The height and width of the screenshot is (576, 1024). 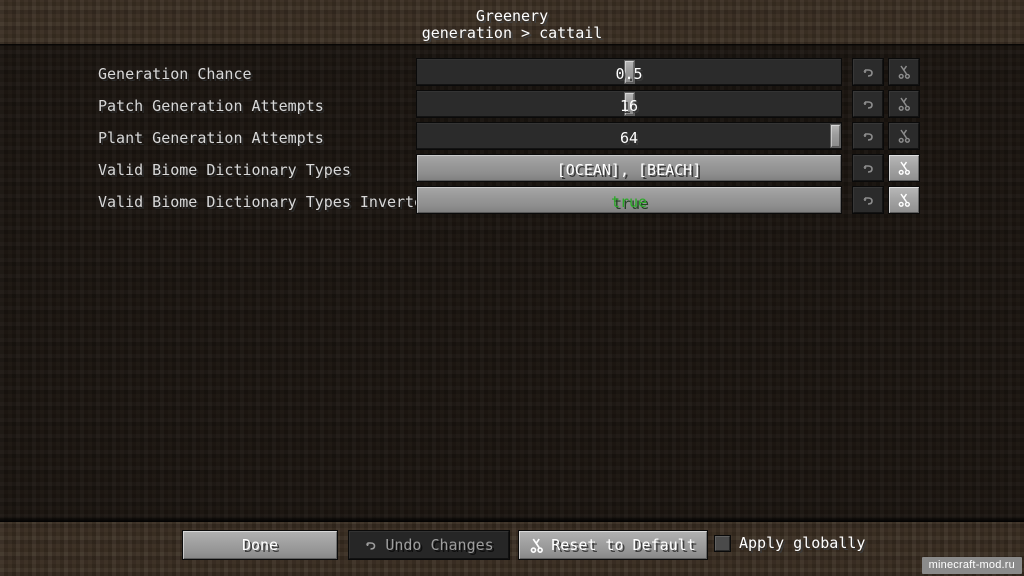 I want to click on done-button: Done, so click(x=260, y=545).